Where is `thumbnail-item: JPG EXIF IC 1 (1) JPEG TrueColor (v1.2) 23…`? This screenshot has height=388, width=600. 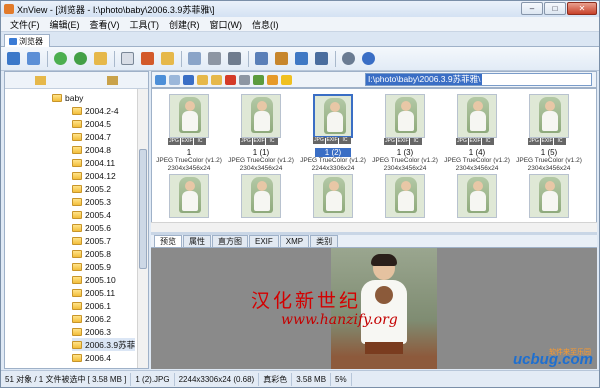 thumbnail-item: JPG EXIF IC 1 (1) JPEG TrueColor (v1.2) 23… is located at coordinates (261, 133).